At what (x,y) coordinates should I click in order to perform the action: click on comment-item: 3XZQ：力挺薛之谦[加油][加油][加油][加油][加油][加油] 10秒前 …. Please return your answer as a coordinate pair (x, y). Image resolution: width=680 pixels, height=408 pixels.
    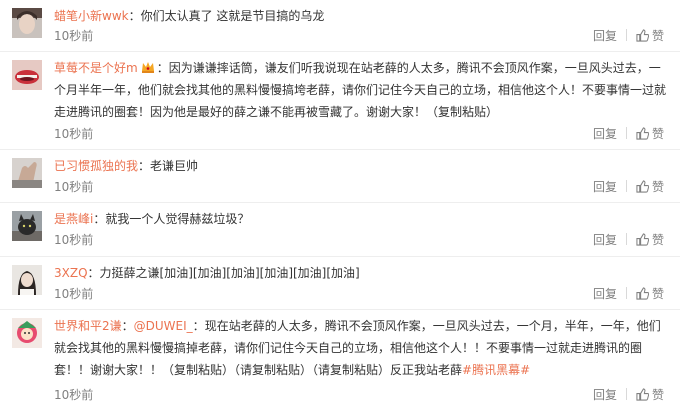
    Looking at the image, I should click on (340, 283).